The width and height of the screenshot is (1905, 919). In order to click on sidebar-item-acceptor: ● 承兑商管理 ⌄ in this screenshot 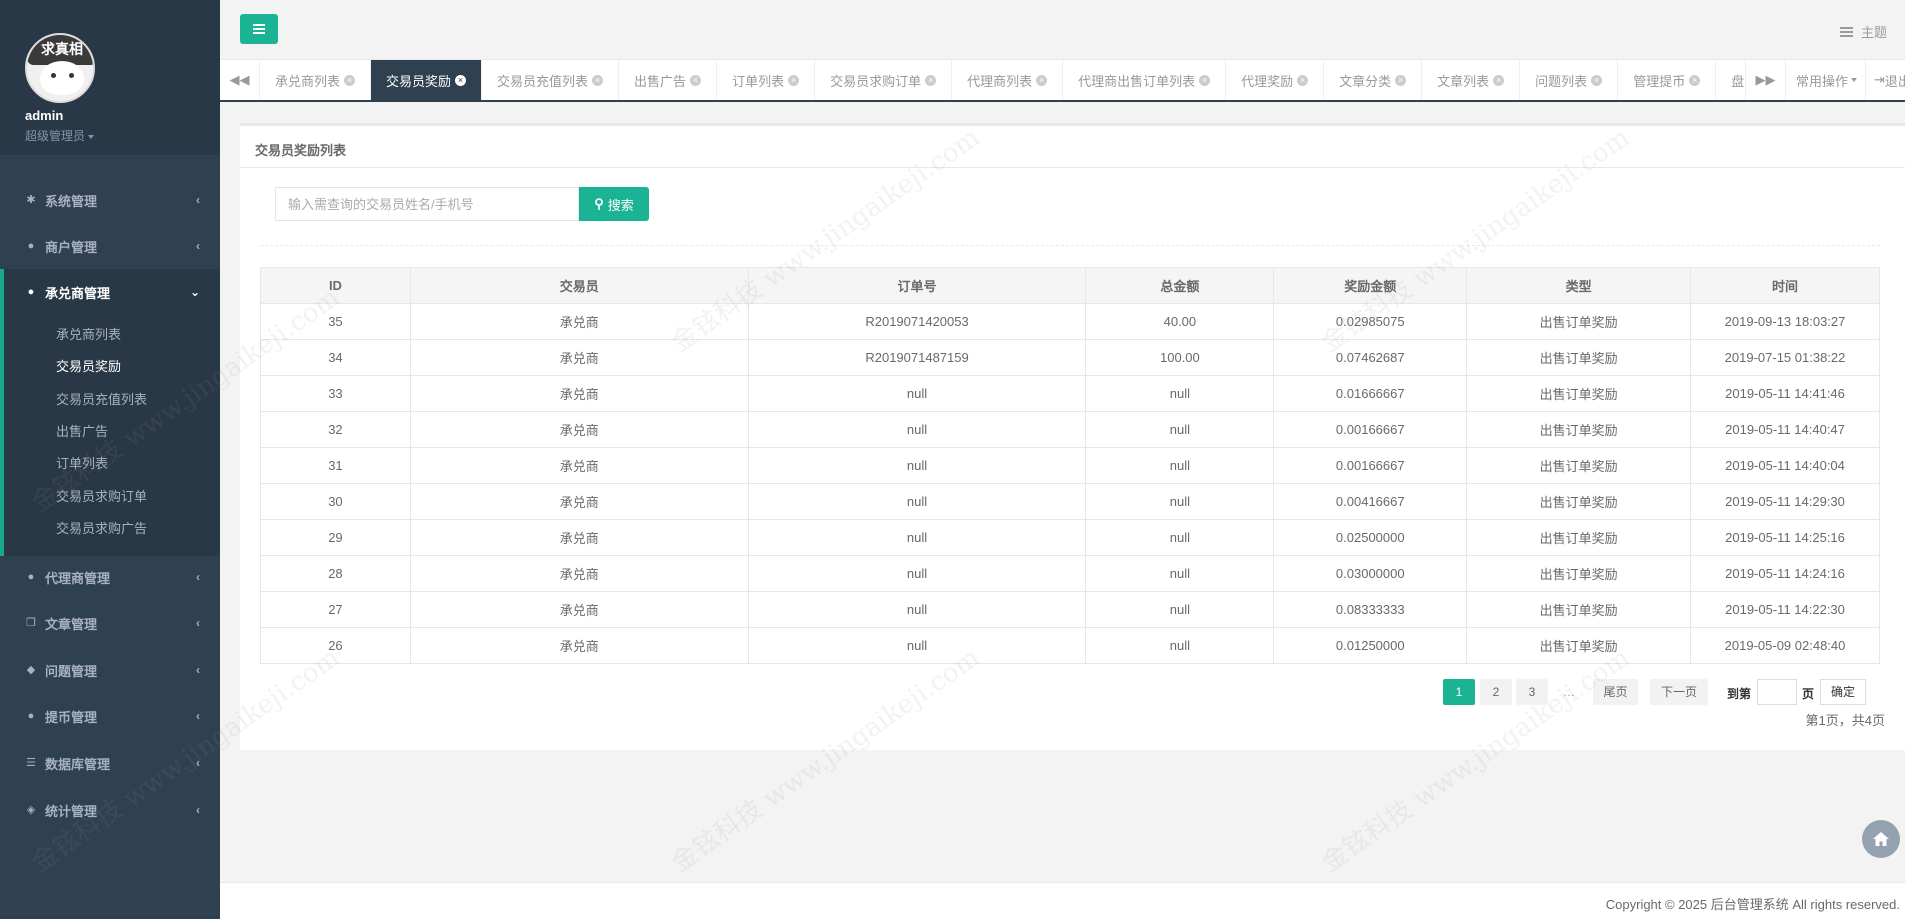, I will do `click(110, 292)`.